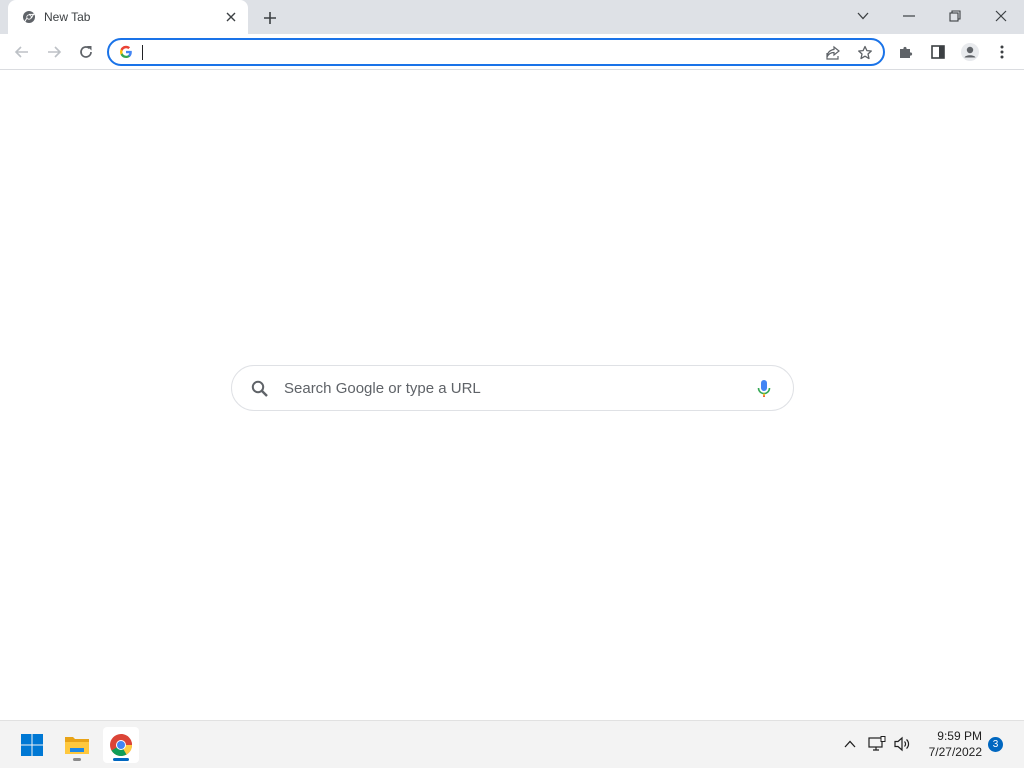 The height and width of the screenshot is (768, 1024). I want to click on start-button, so click(32, 745).